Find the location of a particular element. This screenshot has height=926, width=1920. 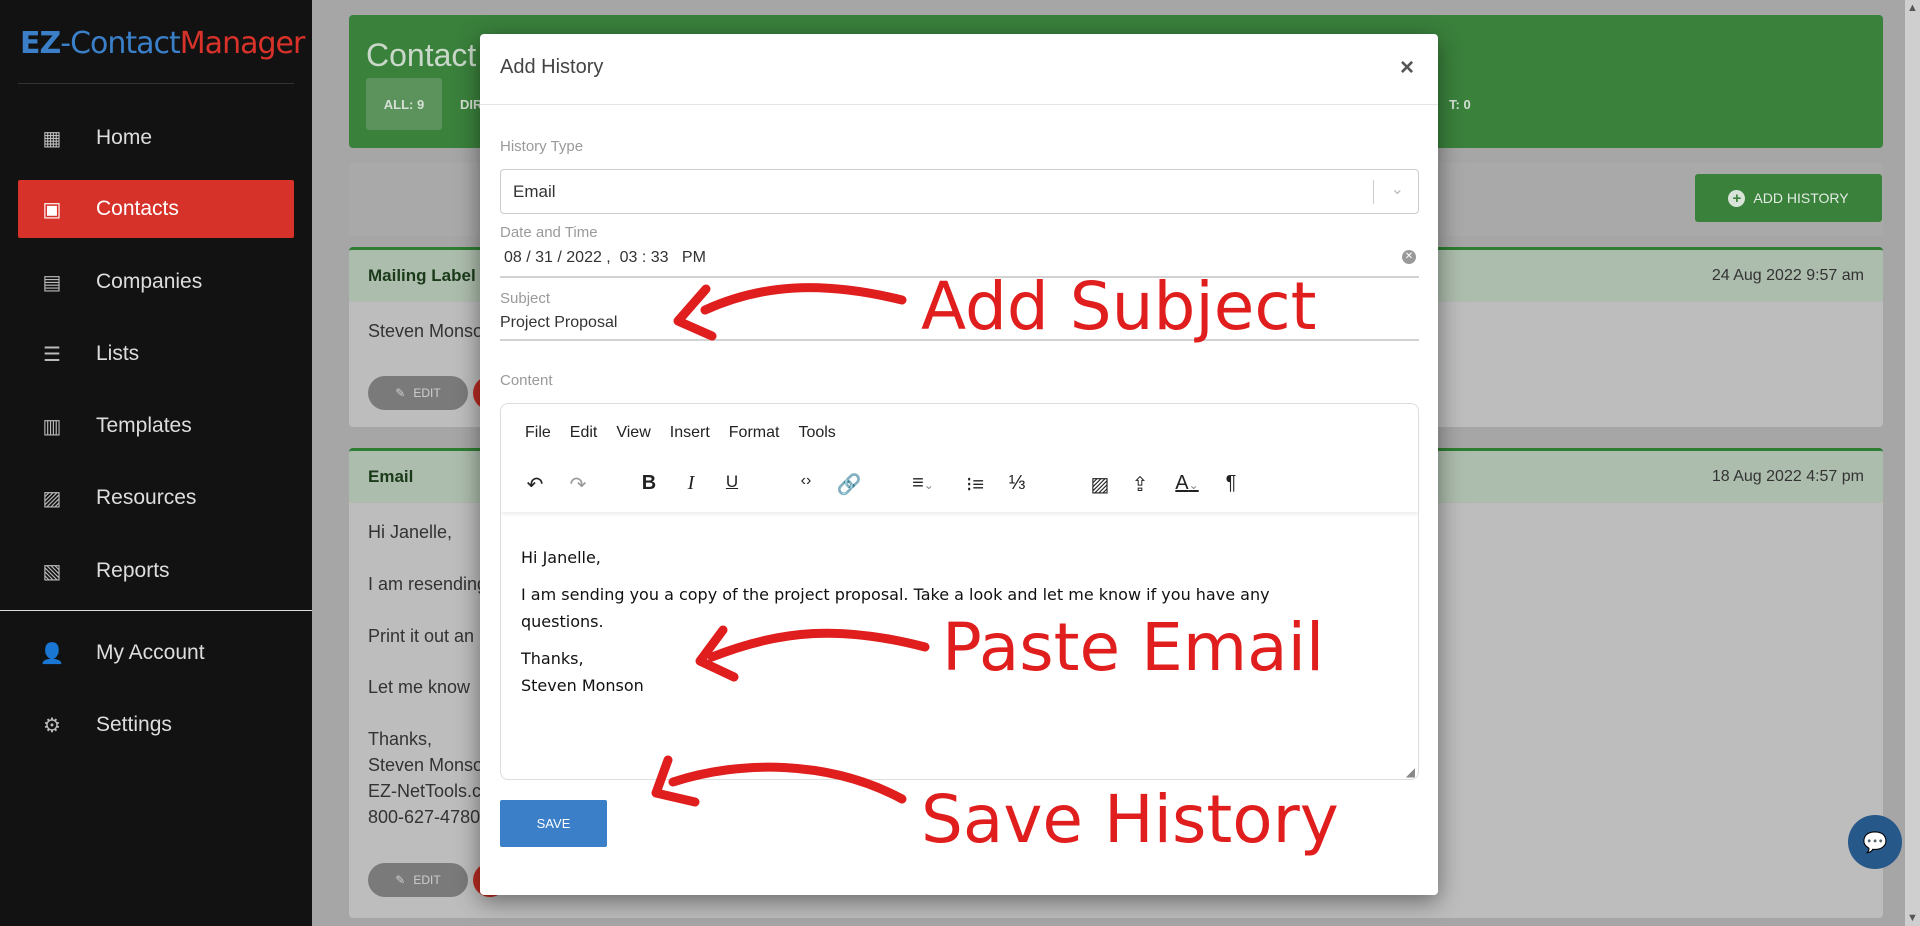

arrow-paste is located at coordinates (812, 653).